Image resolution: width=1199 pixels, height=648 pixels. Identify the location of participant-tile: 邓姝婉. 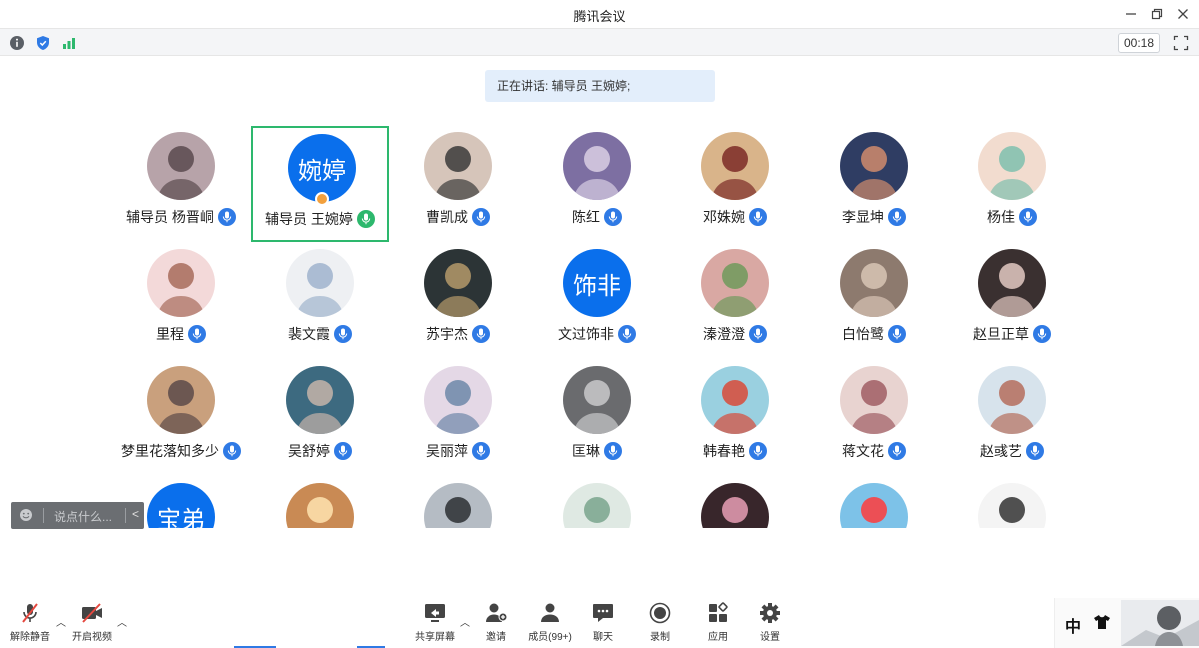
(735, 184).